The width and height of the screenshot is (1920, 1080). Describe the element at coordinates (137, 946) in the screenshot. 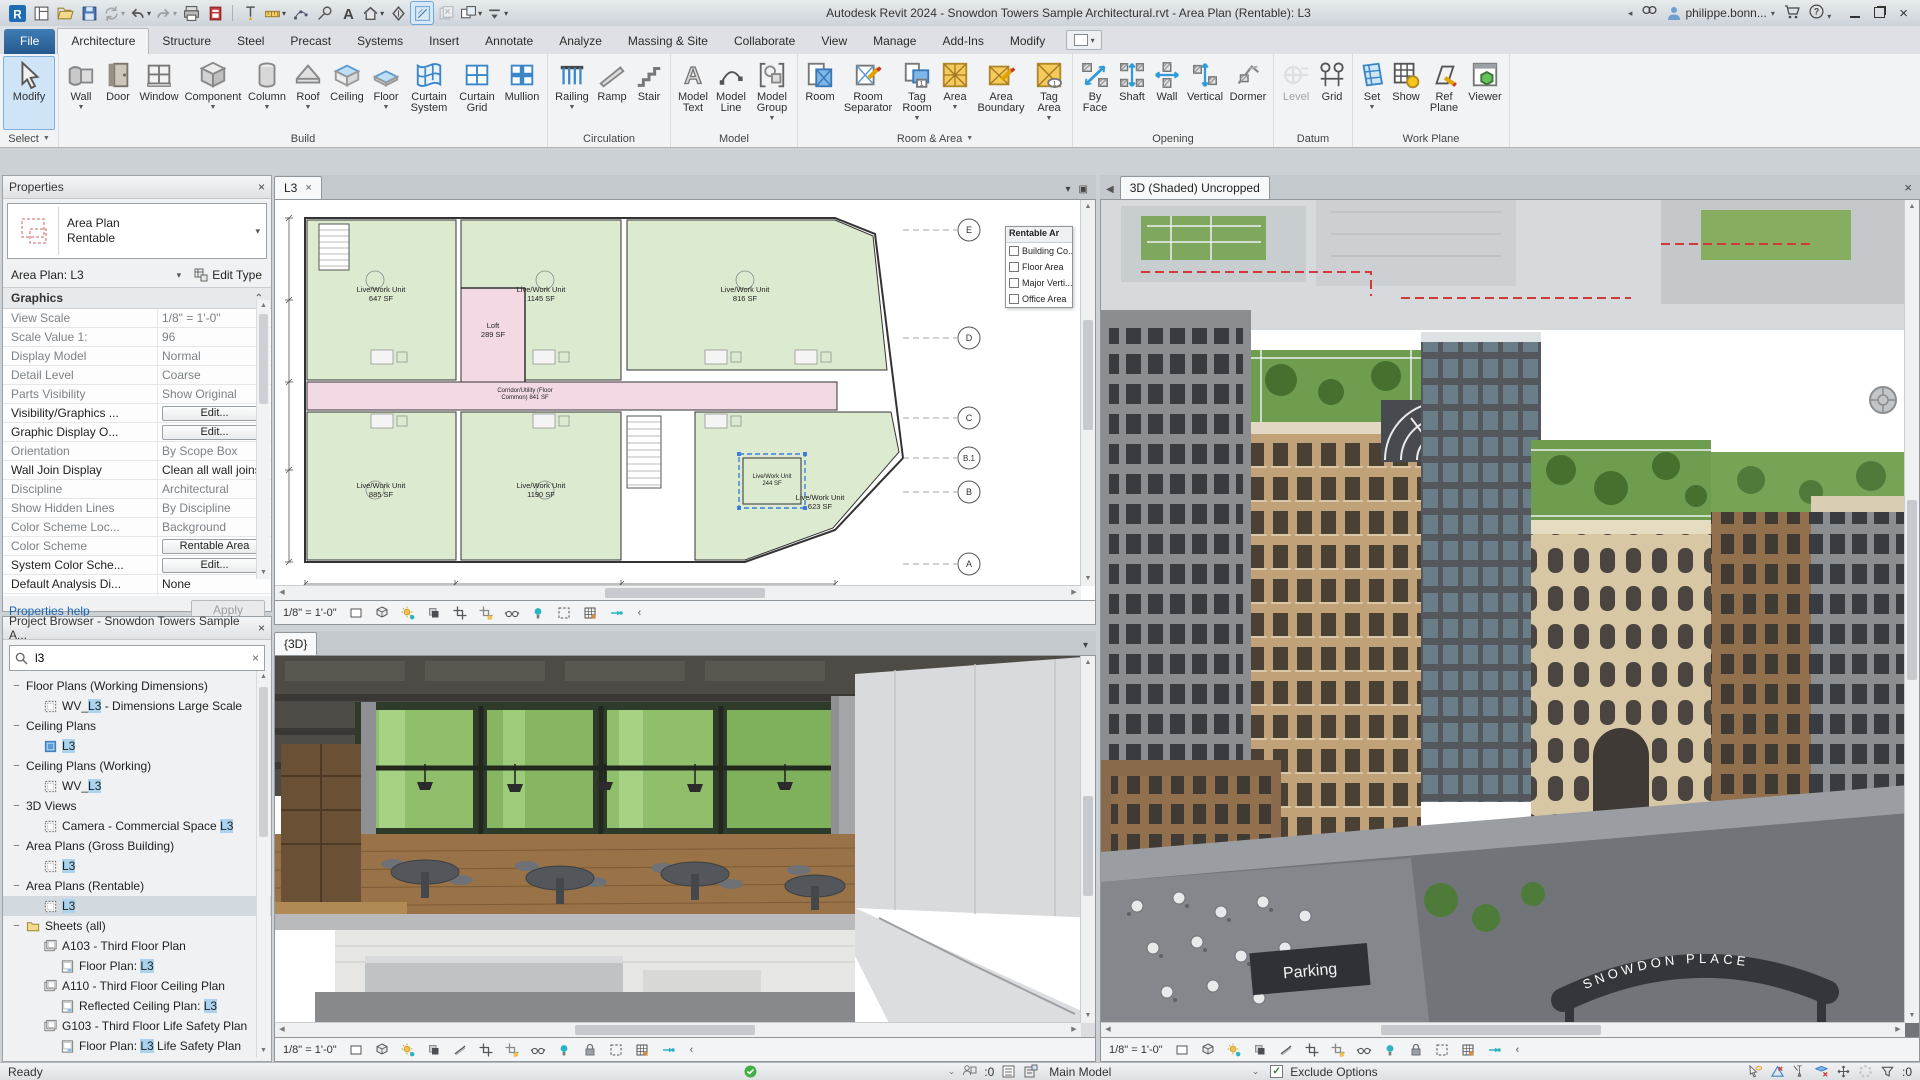

I see `tree-item: A103 - Third Floor Plan` at that location.